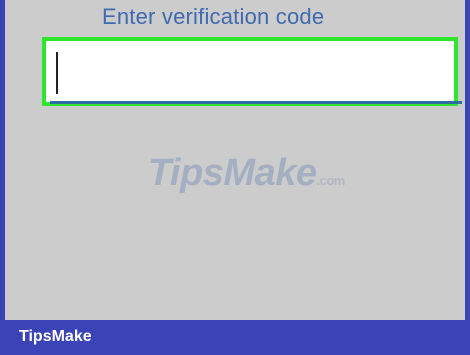  I want to click on input-underline, so click(256, 102).